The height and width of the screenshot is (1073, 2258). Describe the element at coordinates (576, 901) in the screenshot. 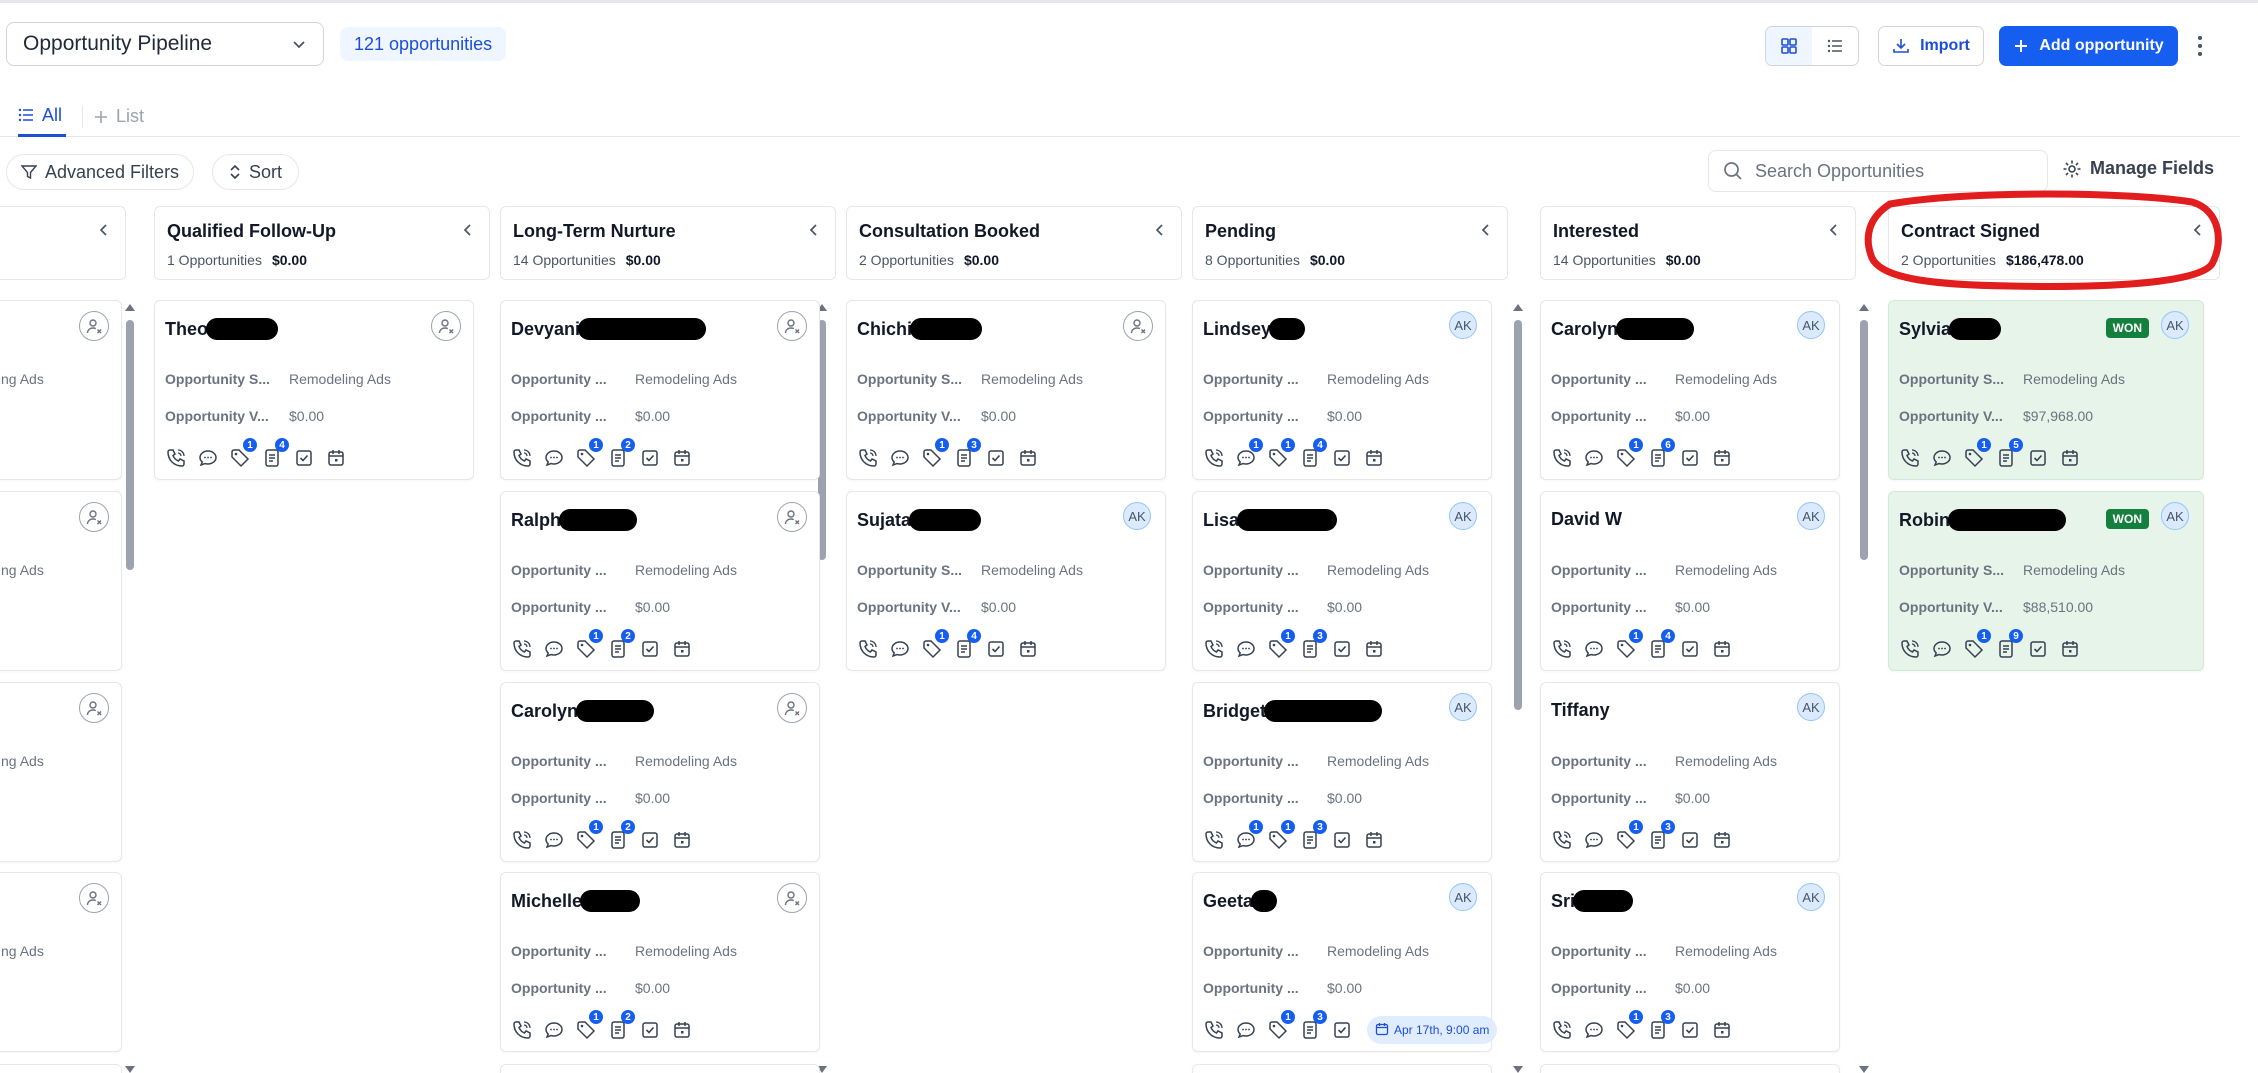

I see `opportunity-name: Michelle` at that location.